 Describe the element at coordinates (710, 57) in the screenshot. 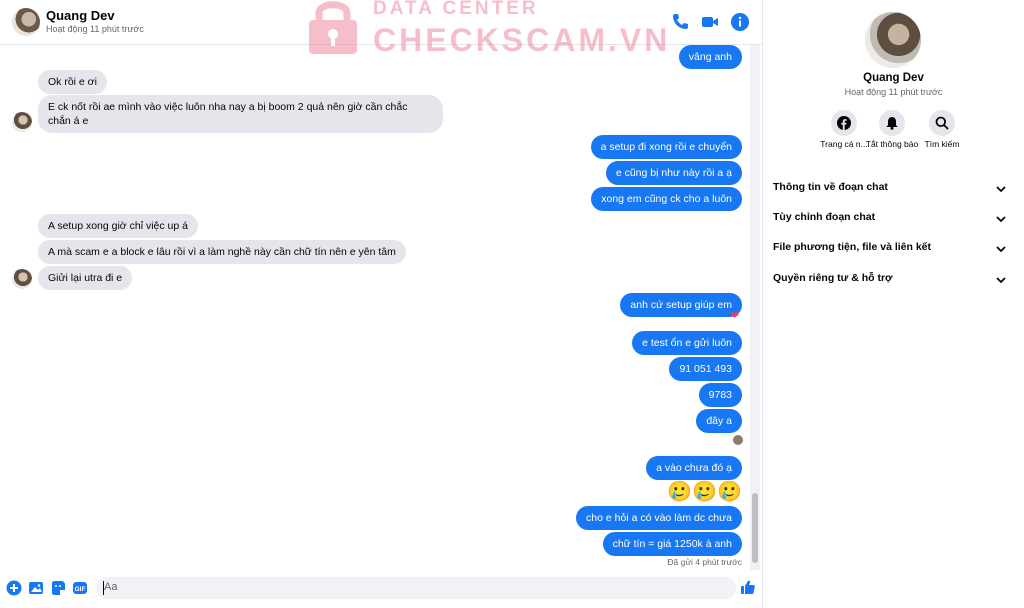

I see `message-outgoing: vâng anh` at that location.